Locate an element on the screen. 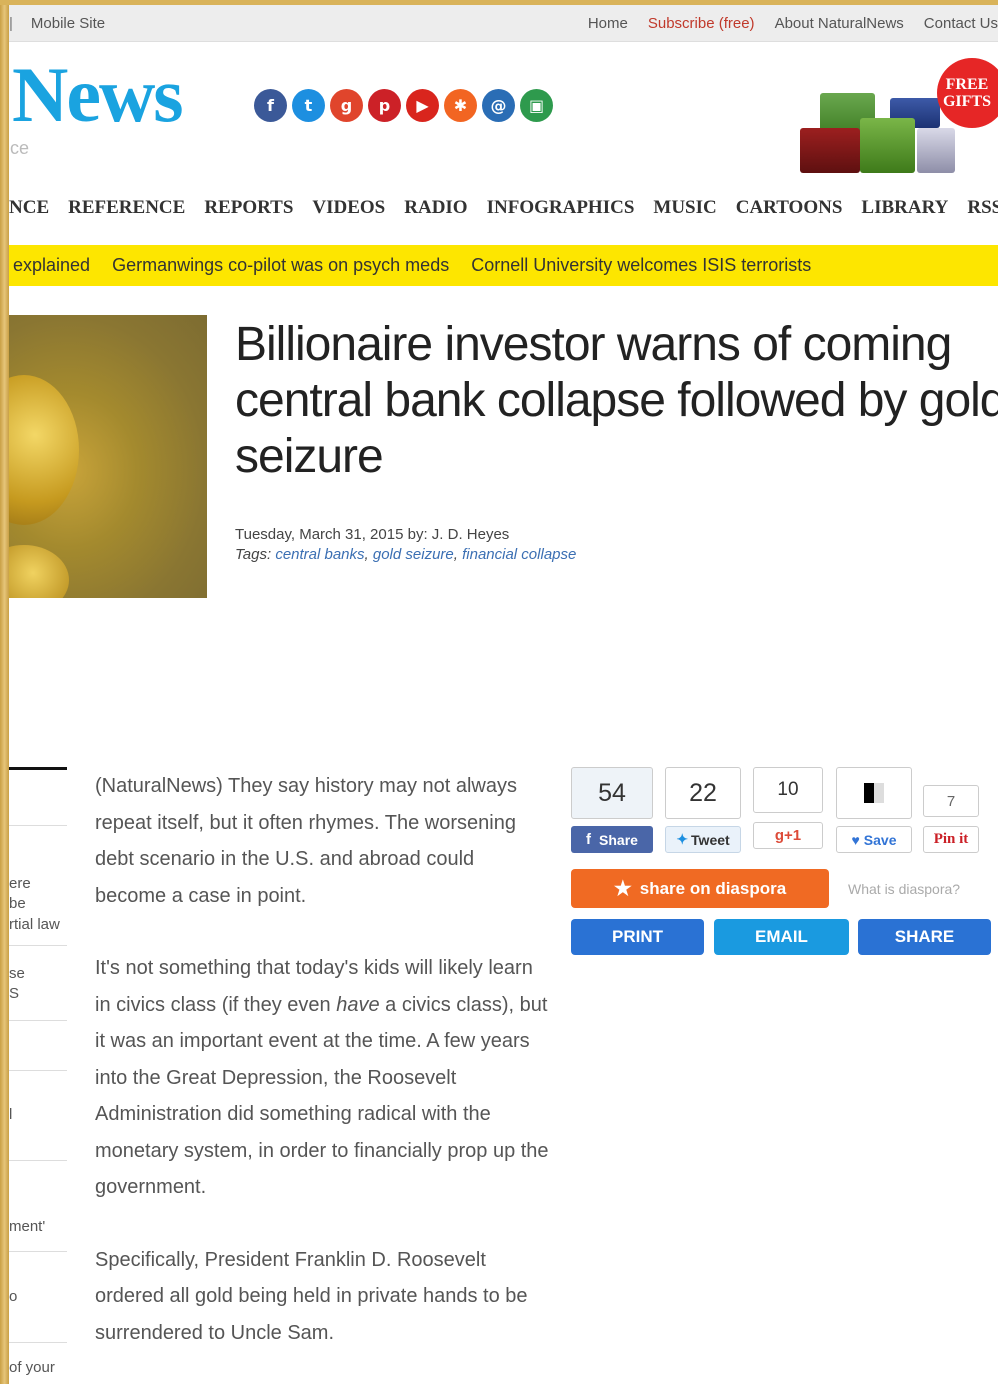  sidebar-link: of your is located at coordinates (32, 1368).